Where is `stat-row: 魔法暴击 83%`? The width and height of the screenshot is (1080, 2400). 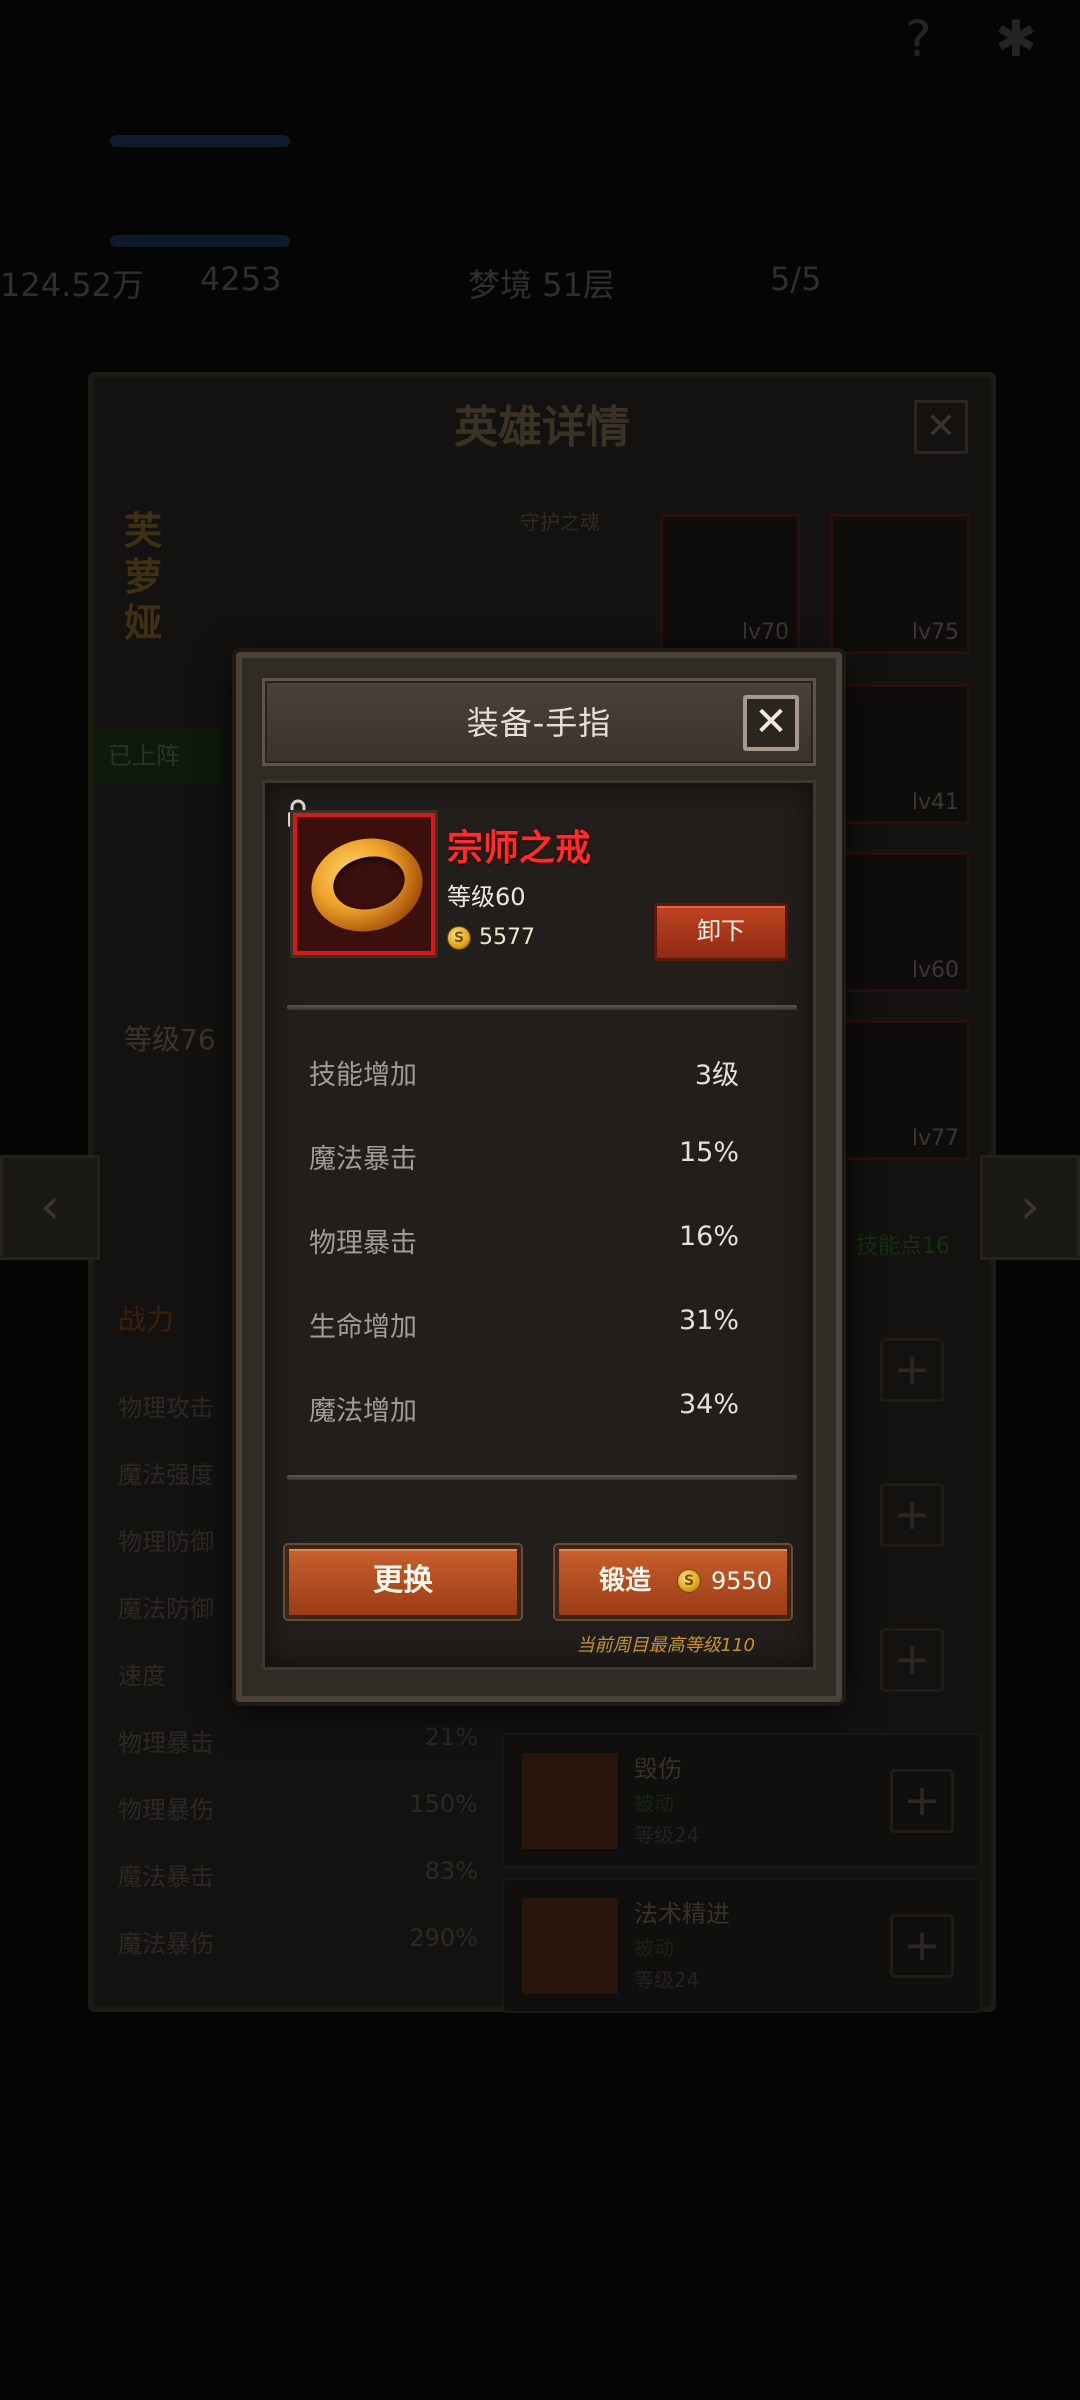
stat-row: 魔法暴击 83% is located at coordinates (298, 1874).